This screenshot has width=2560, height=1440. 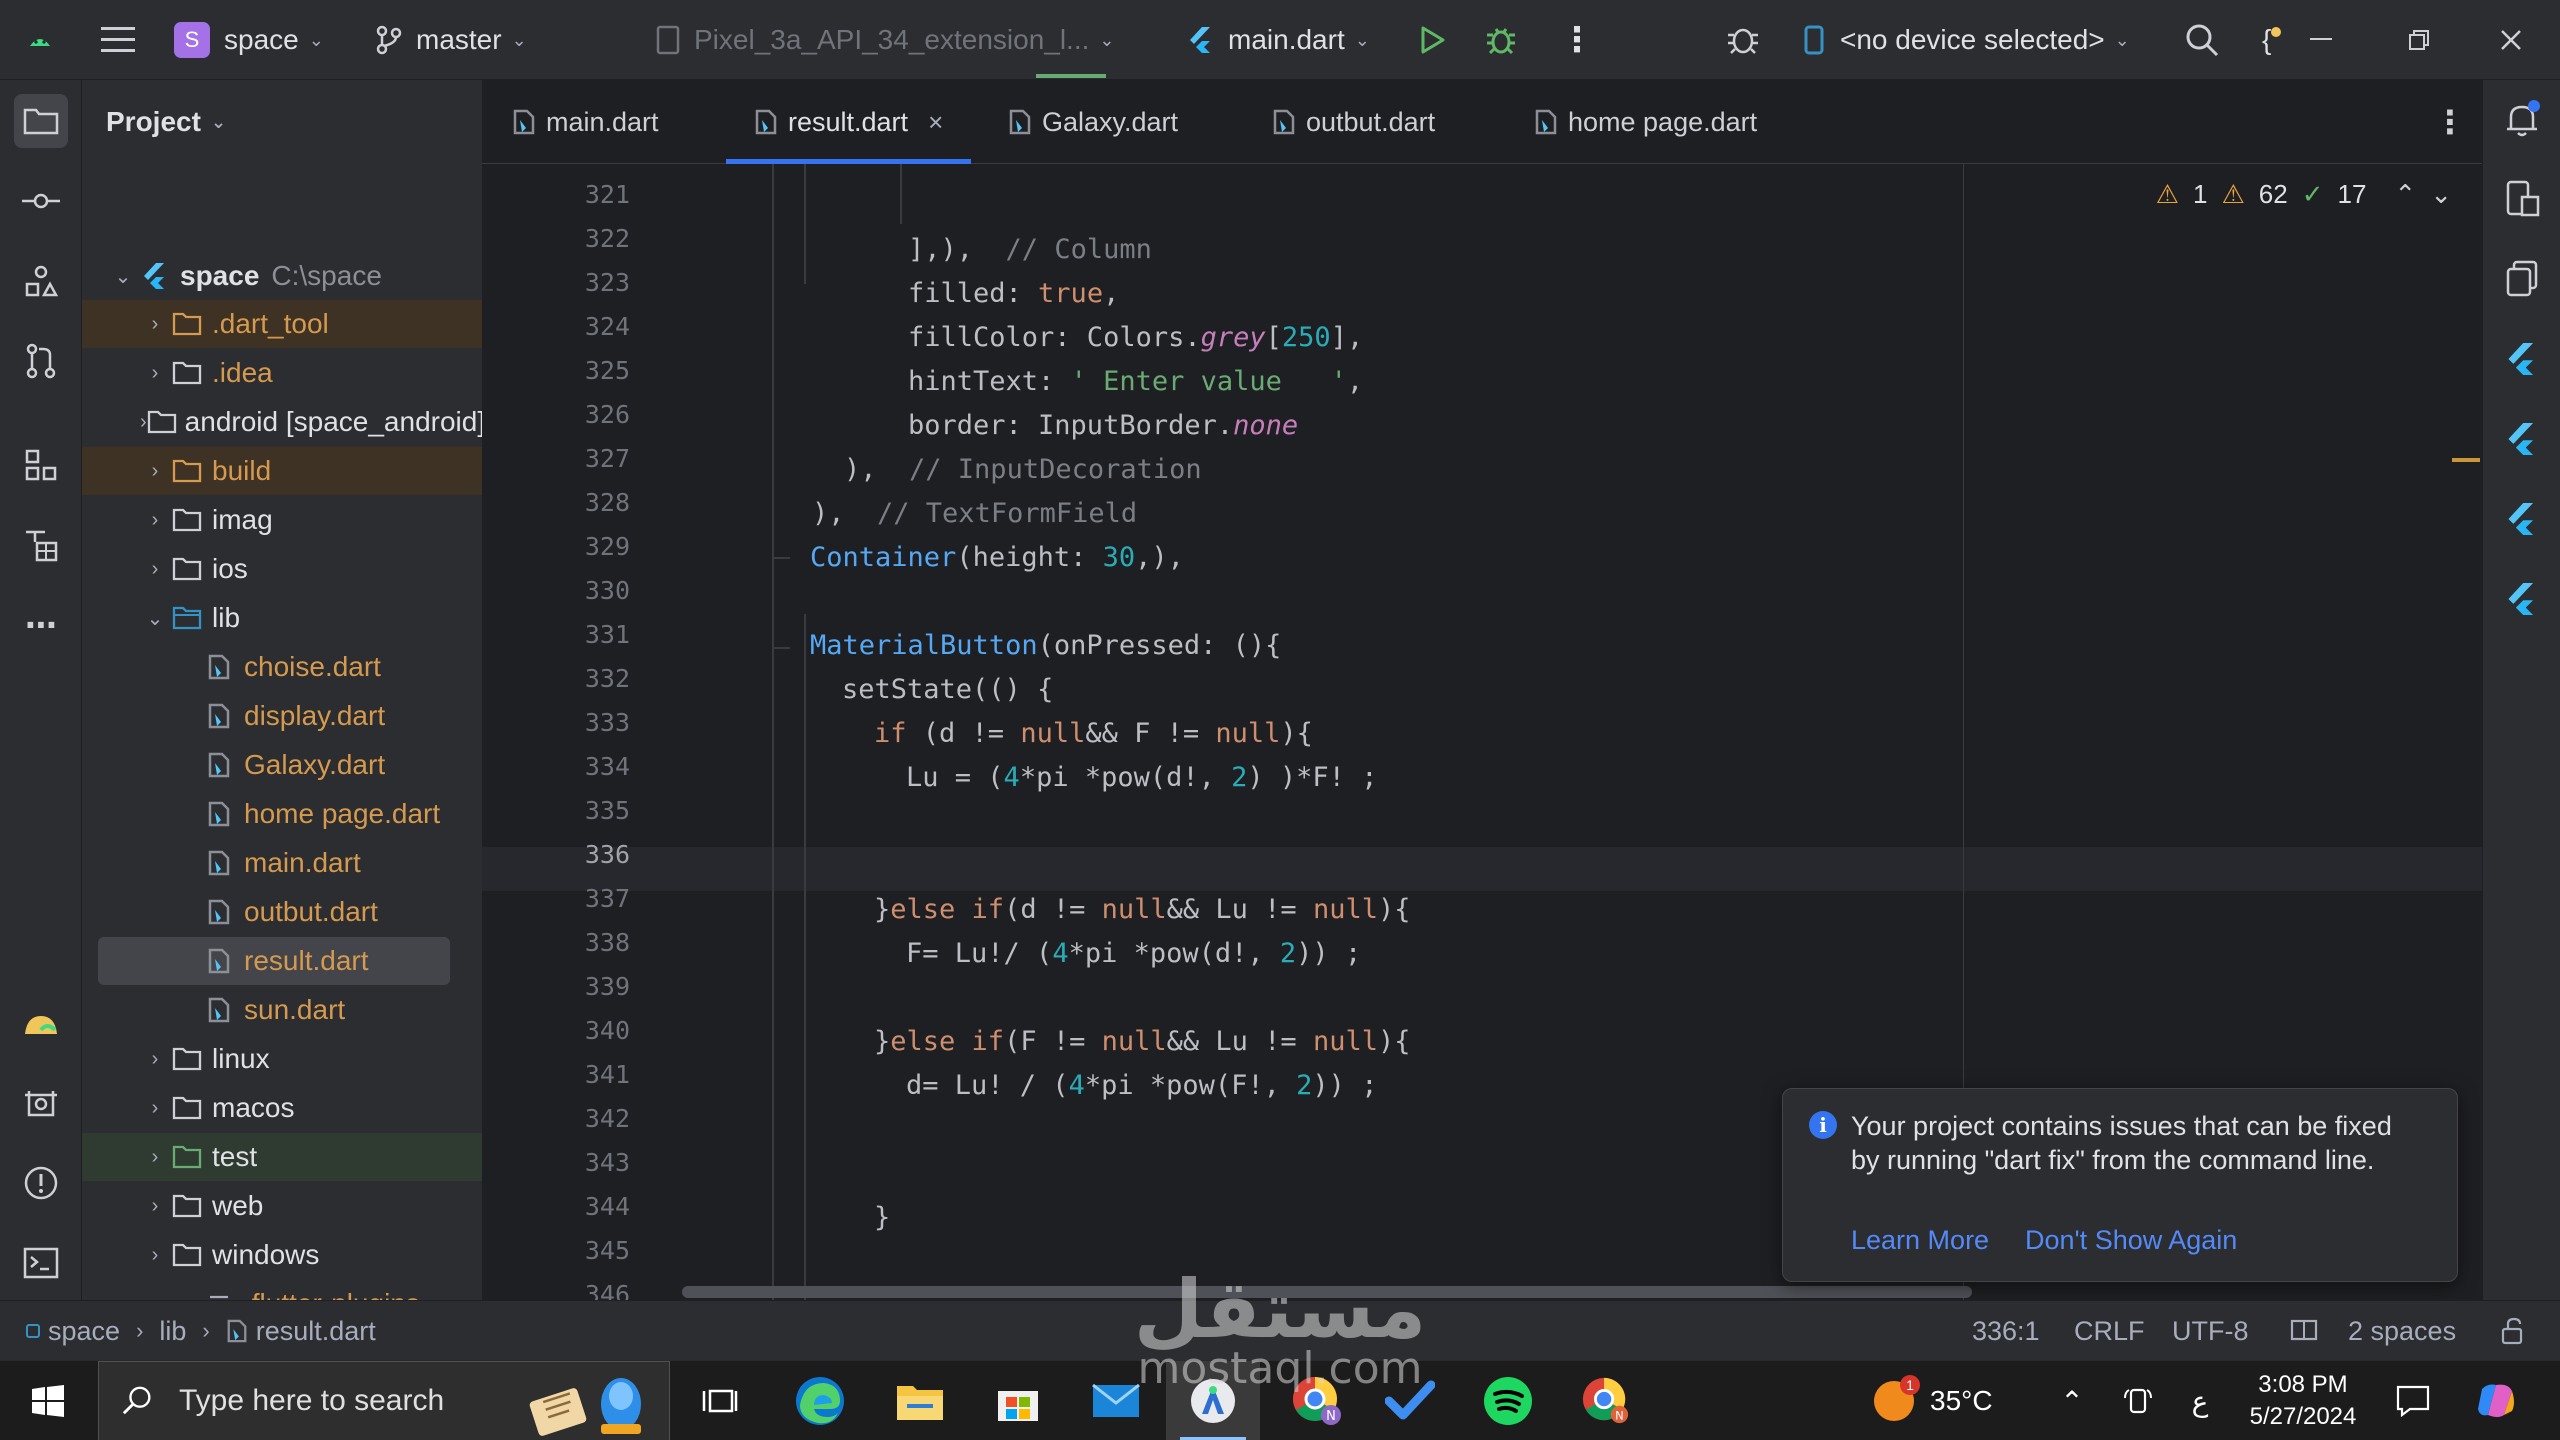 What do you see at coordinates (1018, 1400) in the screenshot?
I see `microsoft-store-icon` at bounding box center [1018, 1400].